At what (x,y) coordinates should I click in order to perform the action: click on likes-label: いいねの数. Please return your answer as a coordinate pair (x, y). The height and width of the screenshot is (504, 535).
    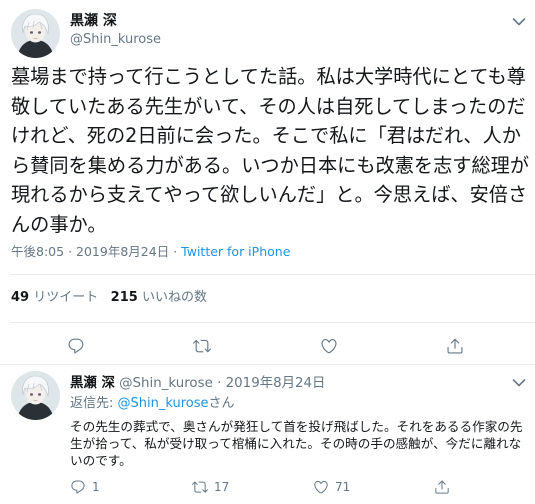
    Looking at the image, I should click on (174, 297).